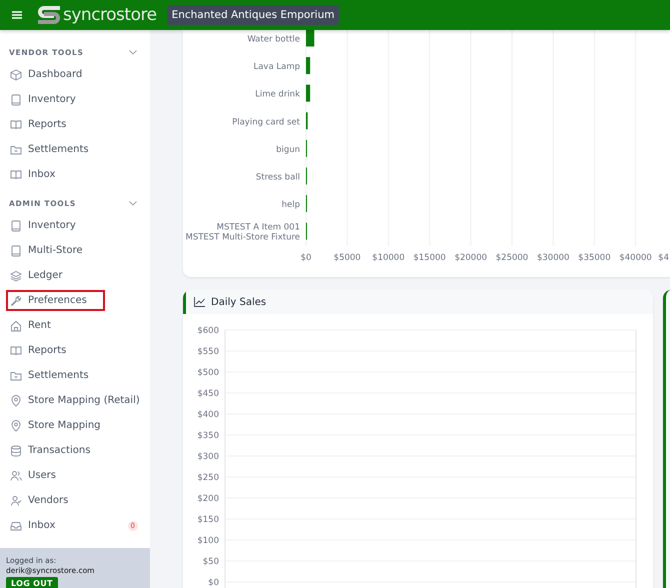 The height and width of the screenshot is (588, 670). Describe the element at coordinates (288, 149) in the screenshot. I see `category-label: bigun` at that location.